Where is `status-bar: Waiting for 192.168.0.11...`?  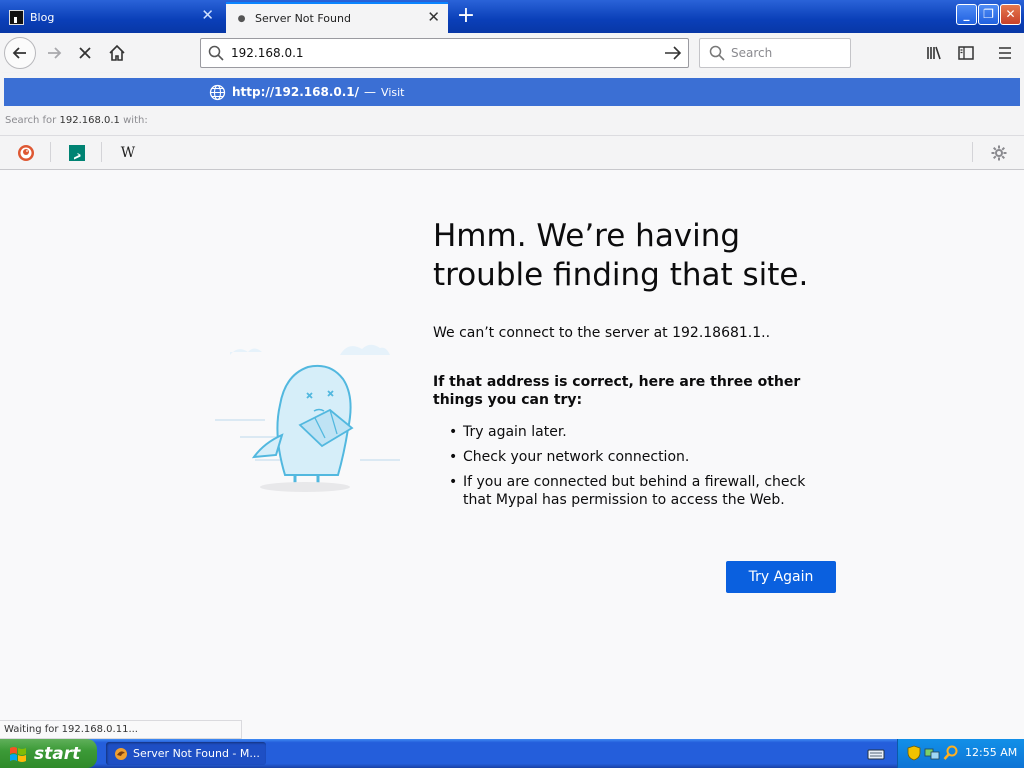 status-bar: Waiting for 192.168.0.11... is located at coordinates (121, 729).